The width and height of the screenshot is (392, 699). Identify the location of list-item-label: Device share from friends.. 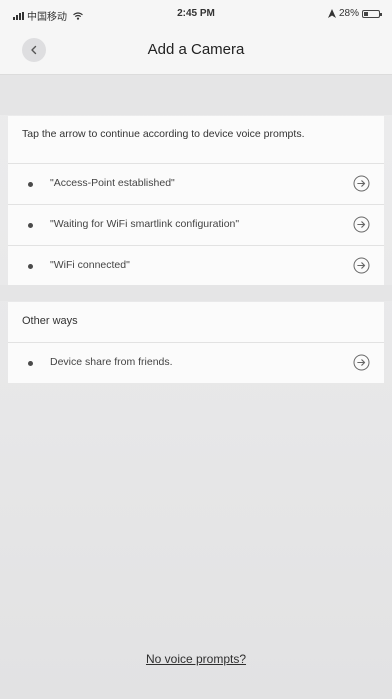
(111, 362).